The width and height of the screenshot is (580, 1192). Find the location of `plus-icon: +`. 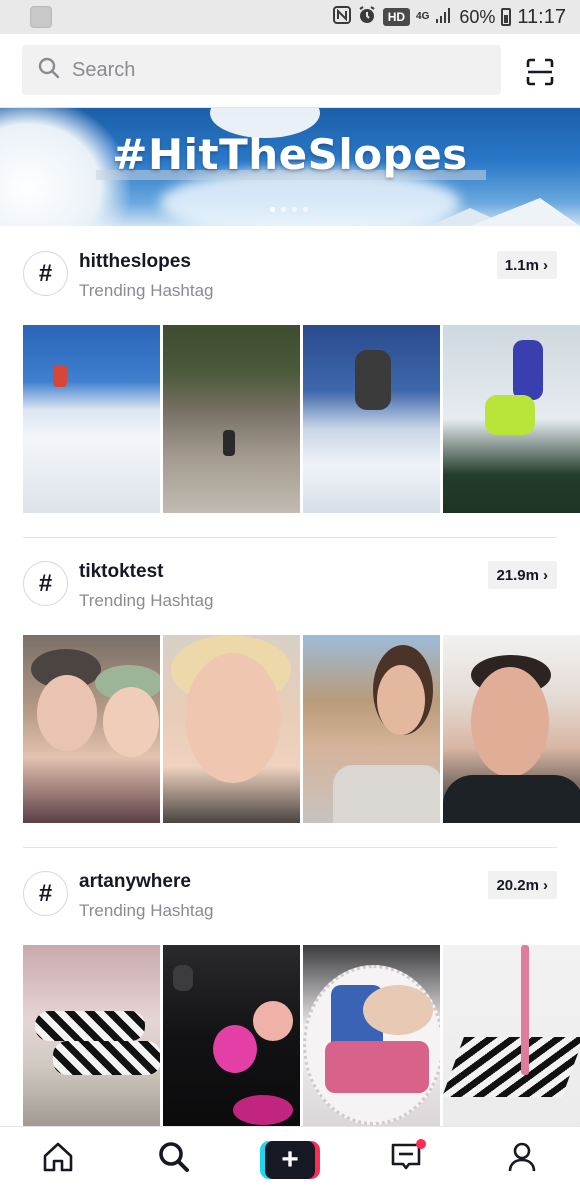

plus-icon: + is located at coordinates (290, 1159).